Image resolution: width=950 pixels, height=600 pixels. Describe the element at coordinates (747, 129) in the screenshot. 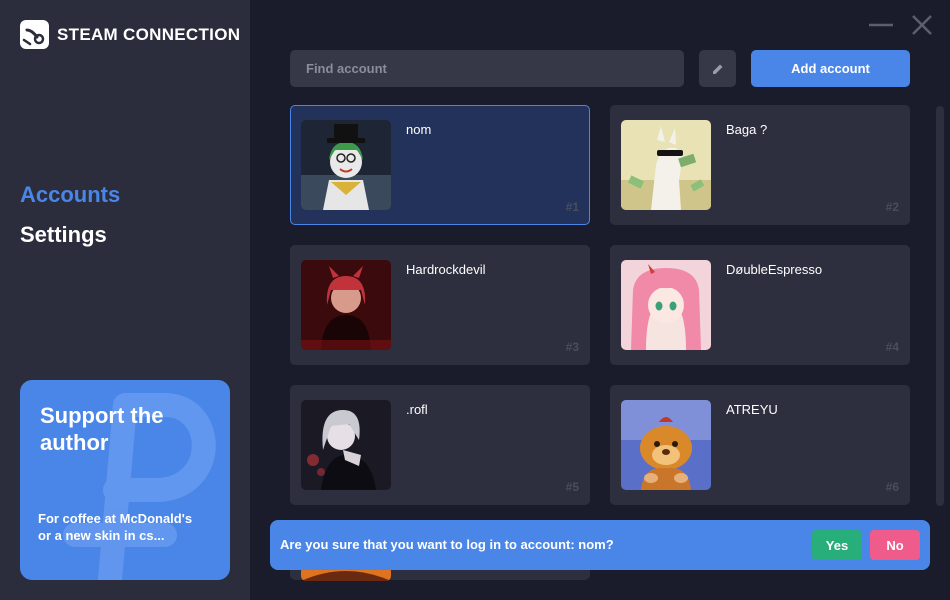

I see `account-name: Baga ?` at that location.